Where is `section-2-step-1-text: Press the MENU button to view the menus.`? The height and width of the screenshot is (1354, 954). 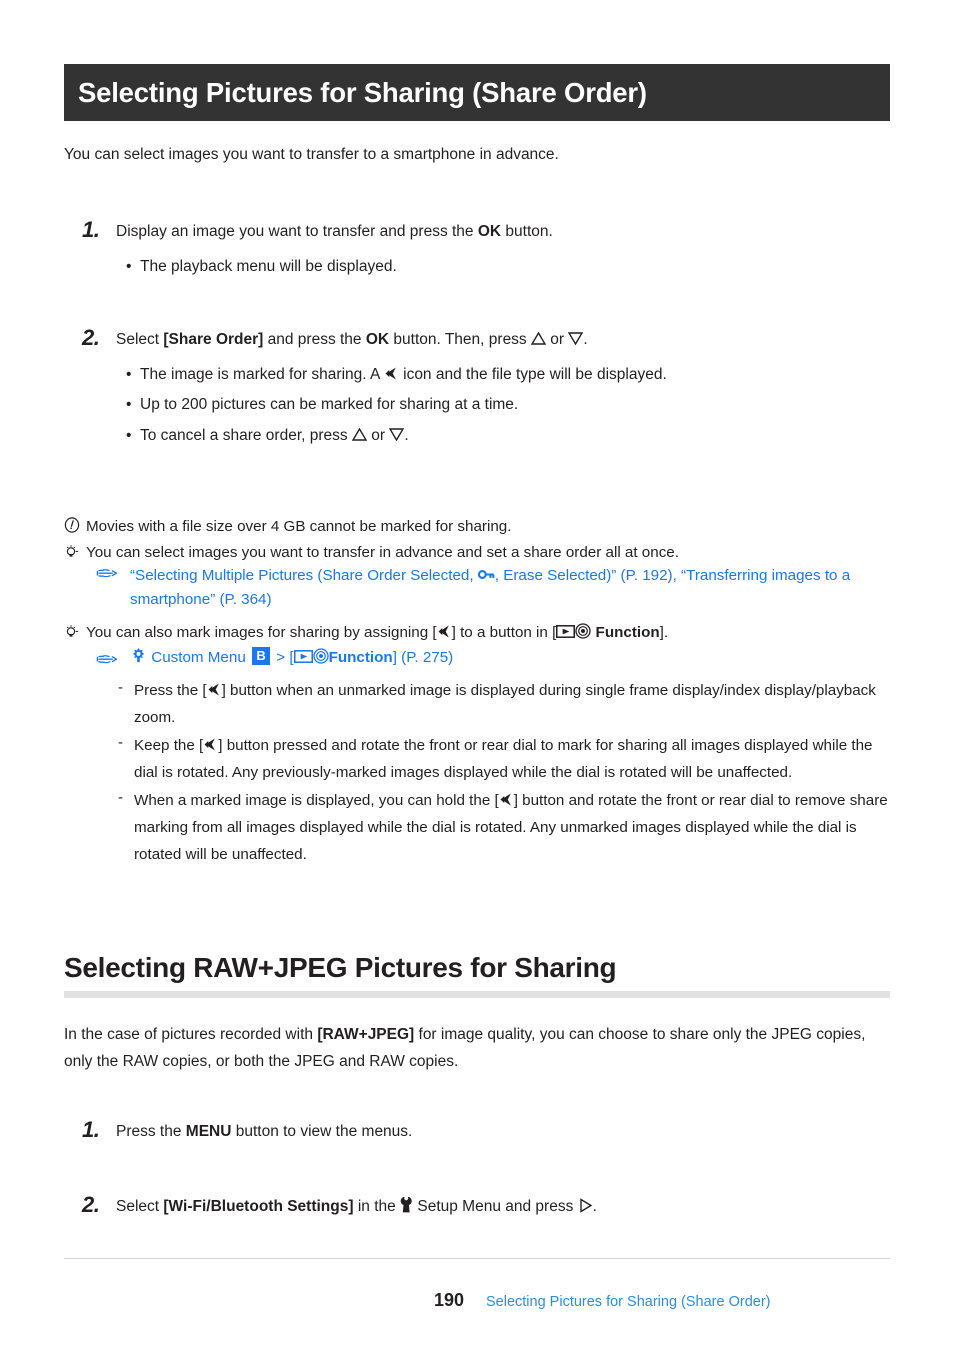 section-2-step-1-text: Press the MENU button to view the menus. is located at coordinates (264, 1130).